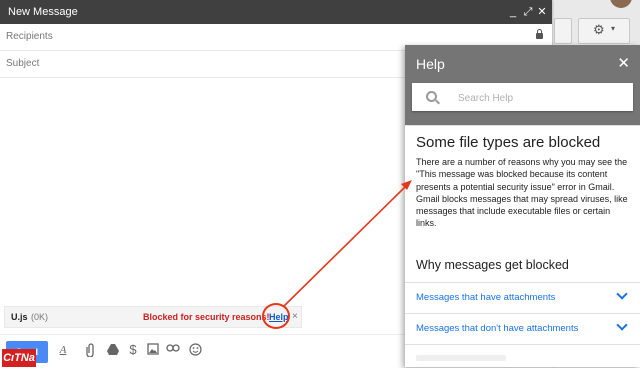  I want to click on help-link: Help, so click(279, 317).